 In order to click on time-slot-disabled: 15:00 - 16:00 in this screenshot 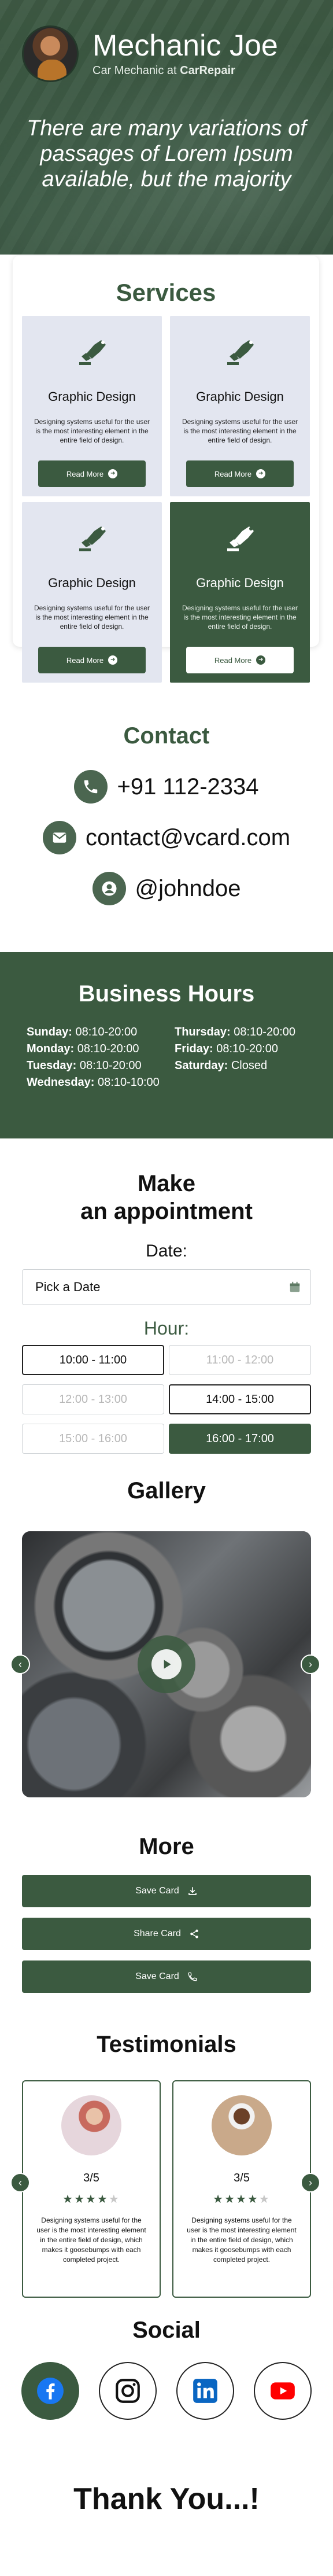, I will do `click(93, 1439)`.